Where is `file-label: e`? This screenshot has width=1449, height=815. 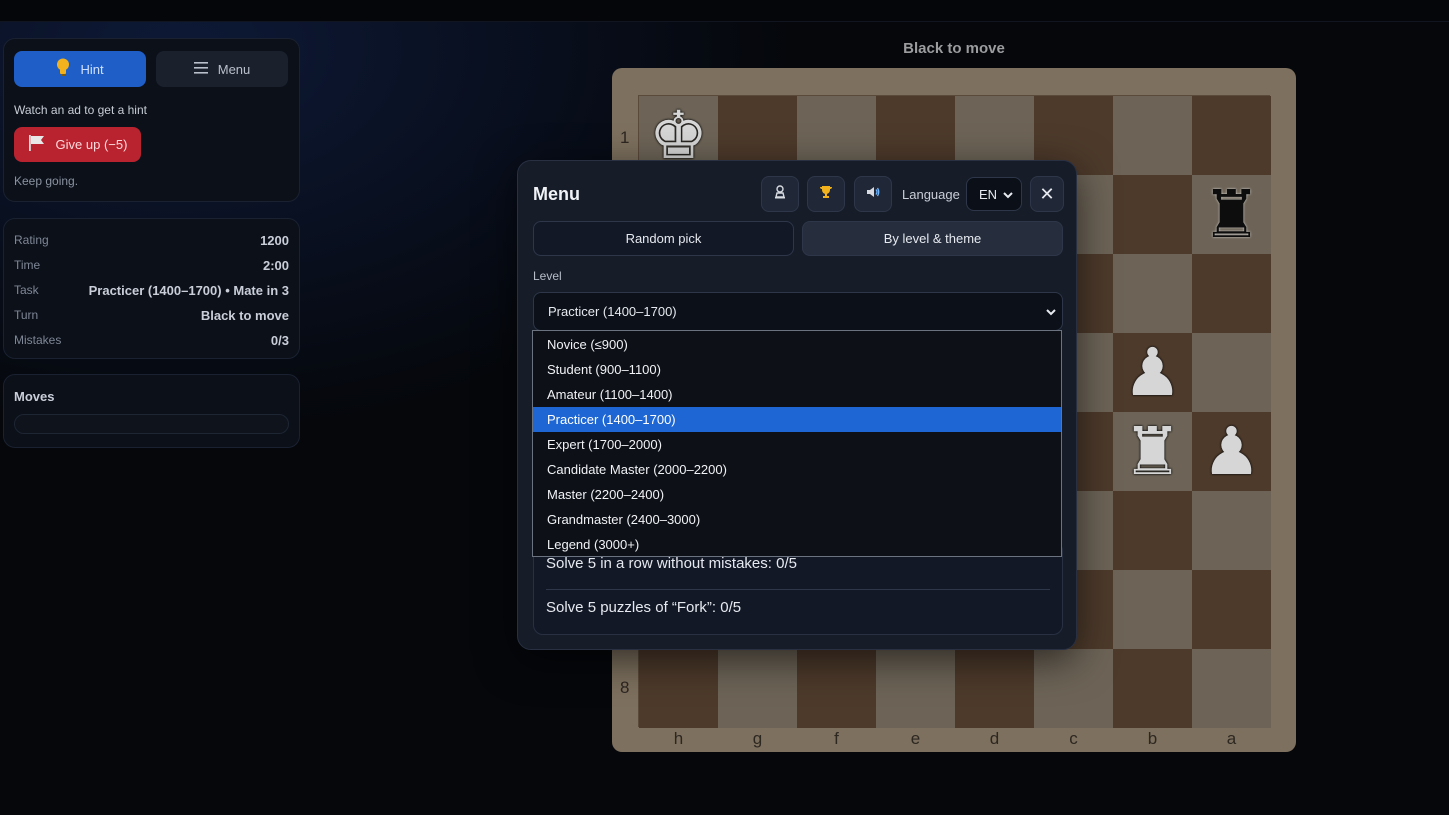
file-label: e is located at coordinates (915, 738).